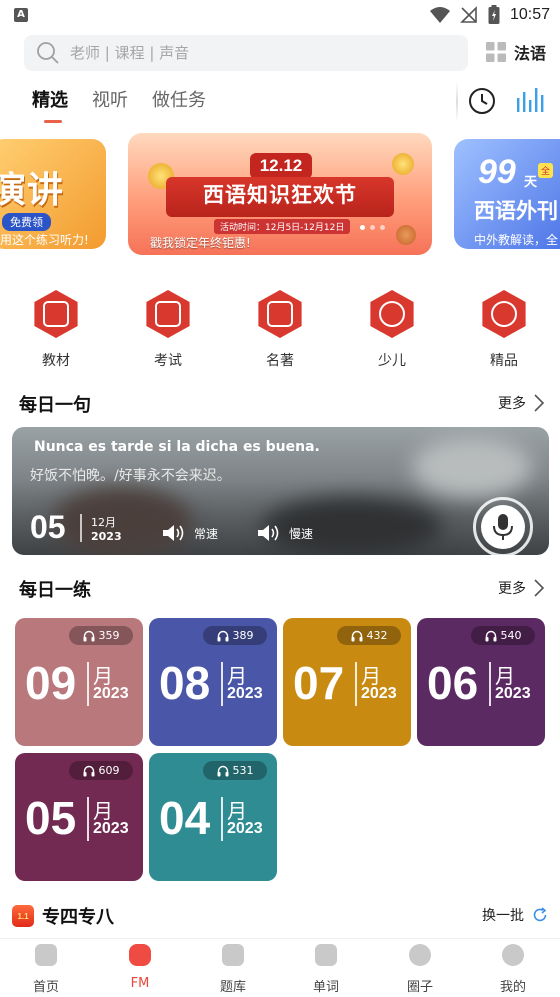  Describe the element at coordinates (81, 528) in the screenshot. I see `date-divider` at that location.